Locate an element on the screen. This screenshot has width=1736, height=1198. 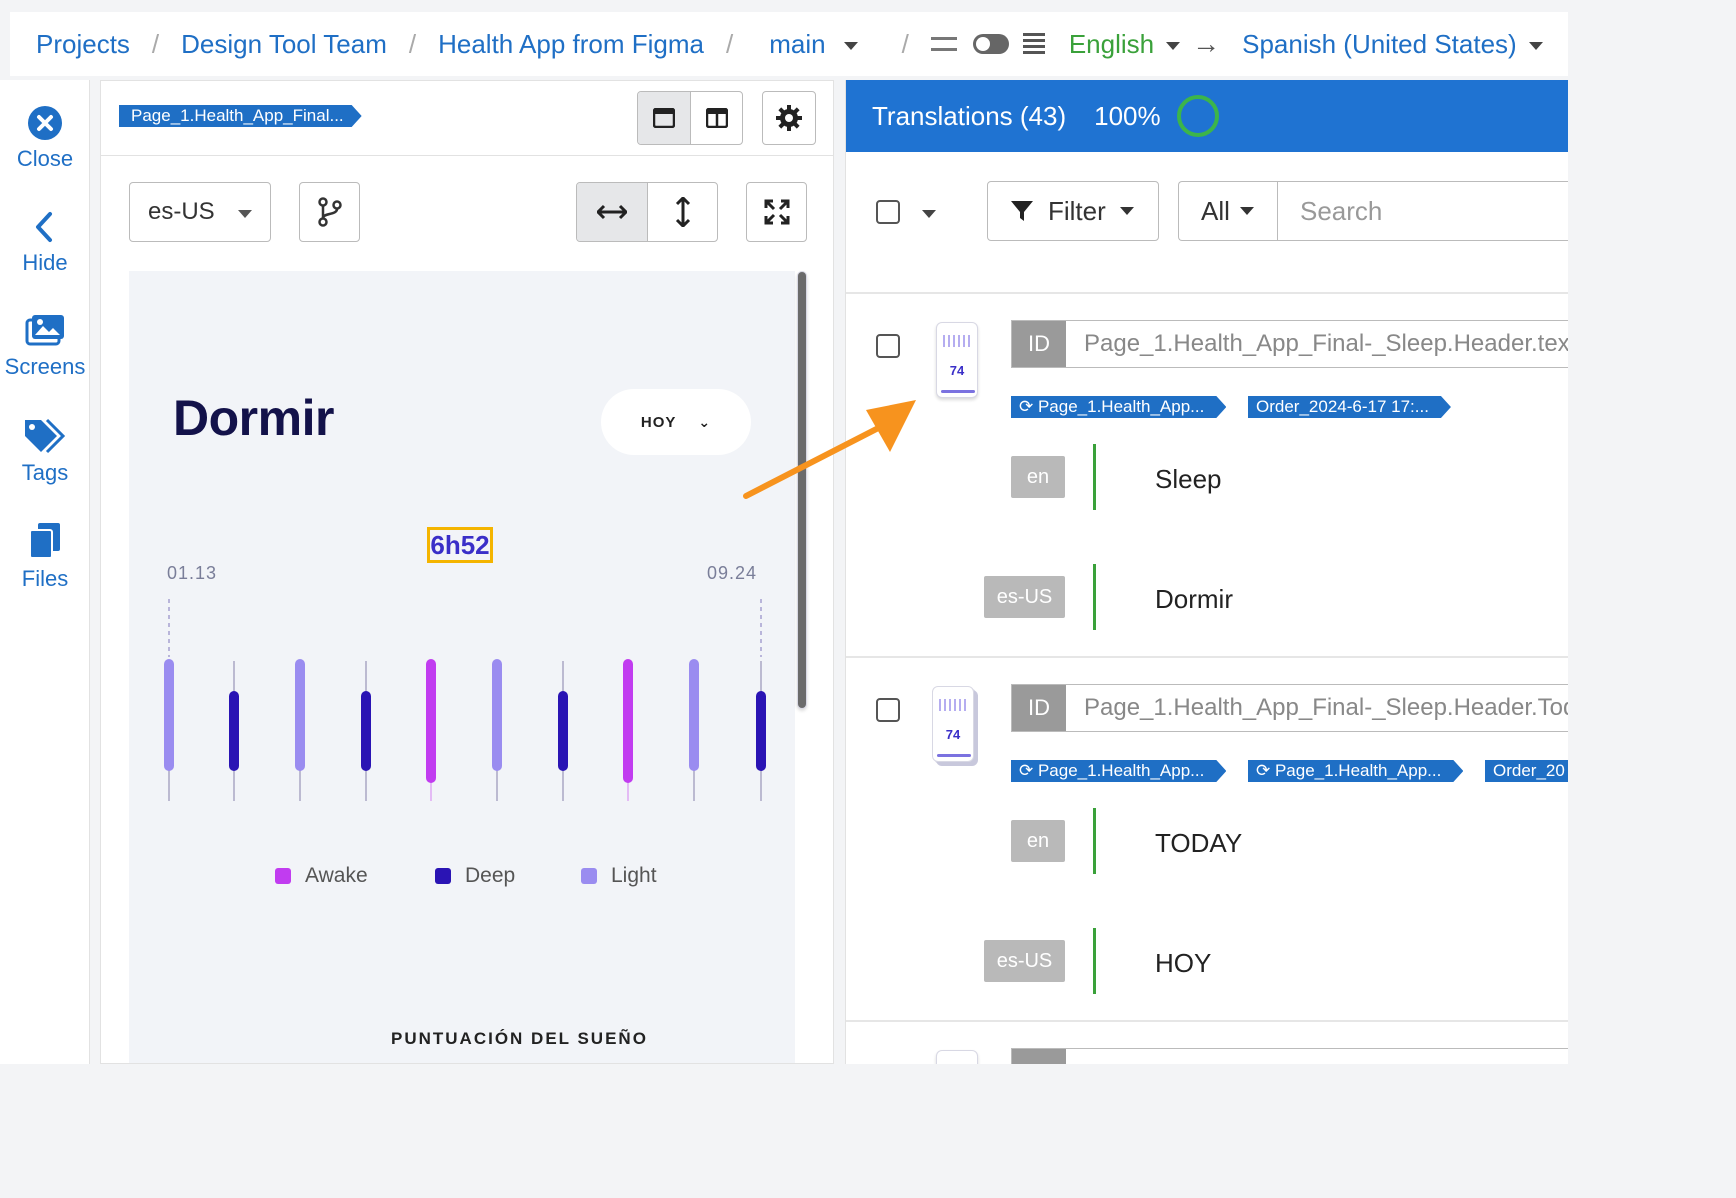
progress-percent: 100% is located at coordinates (1127, 115).